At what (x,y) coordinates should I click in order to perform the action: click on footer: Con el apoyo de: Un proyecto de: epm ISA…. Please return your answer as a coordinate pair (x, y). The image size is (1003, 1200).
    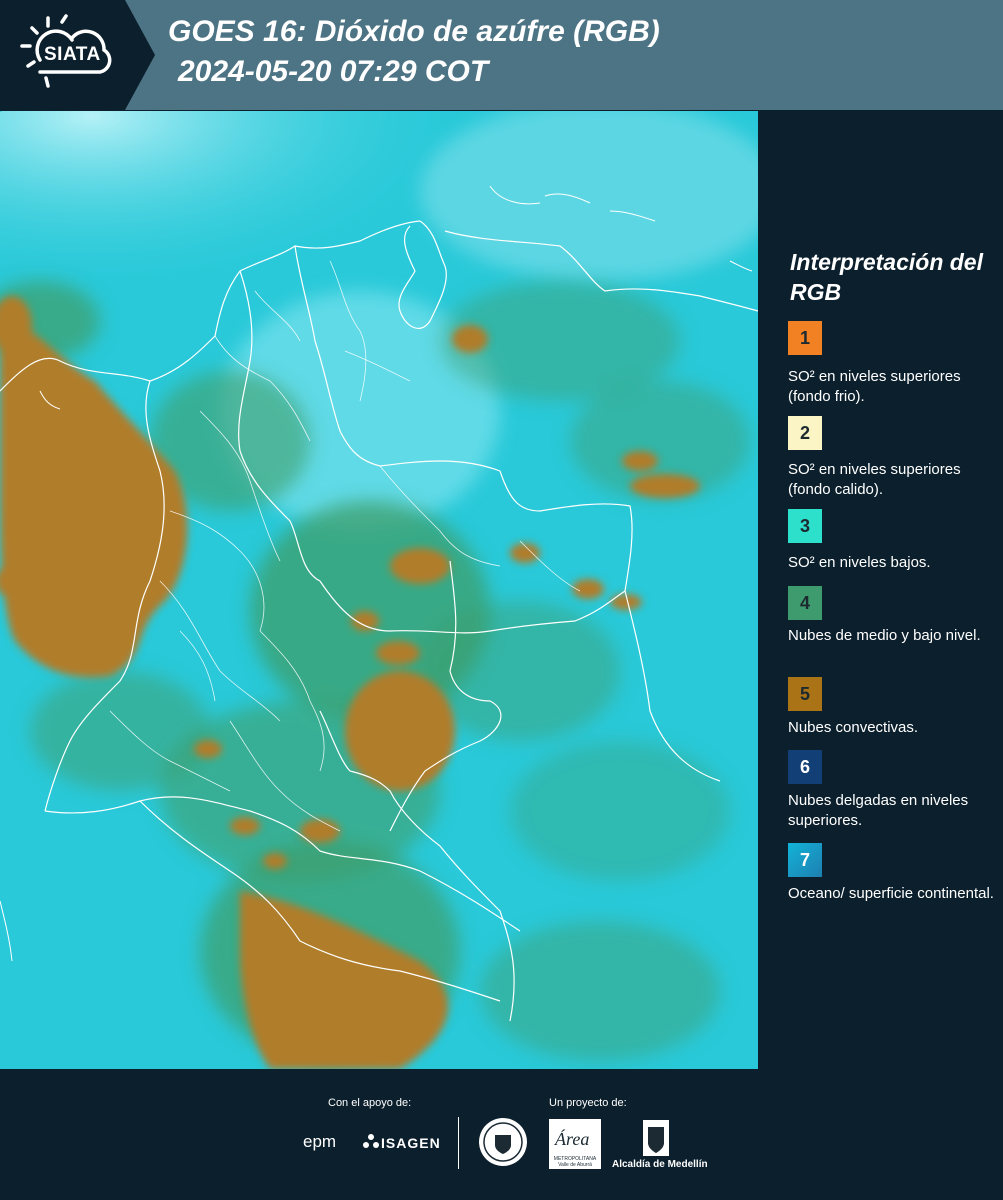
    Looking at the image, I should click on (501, 1134).